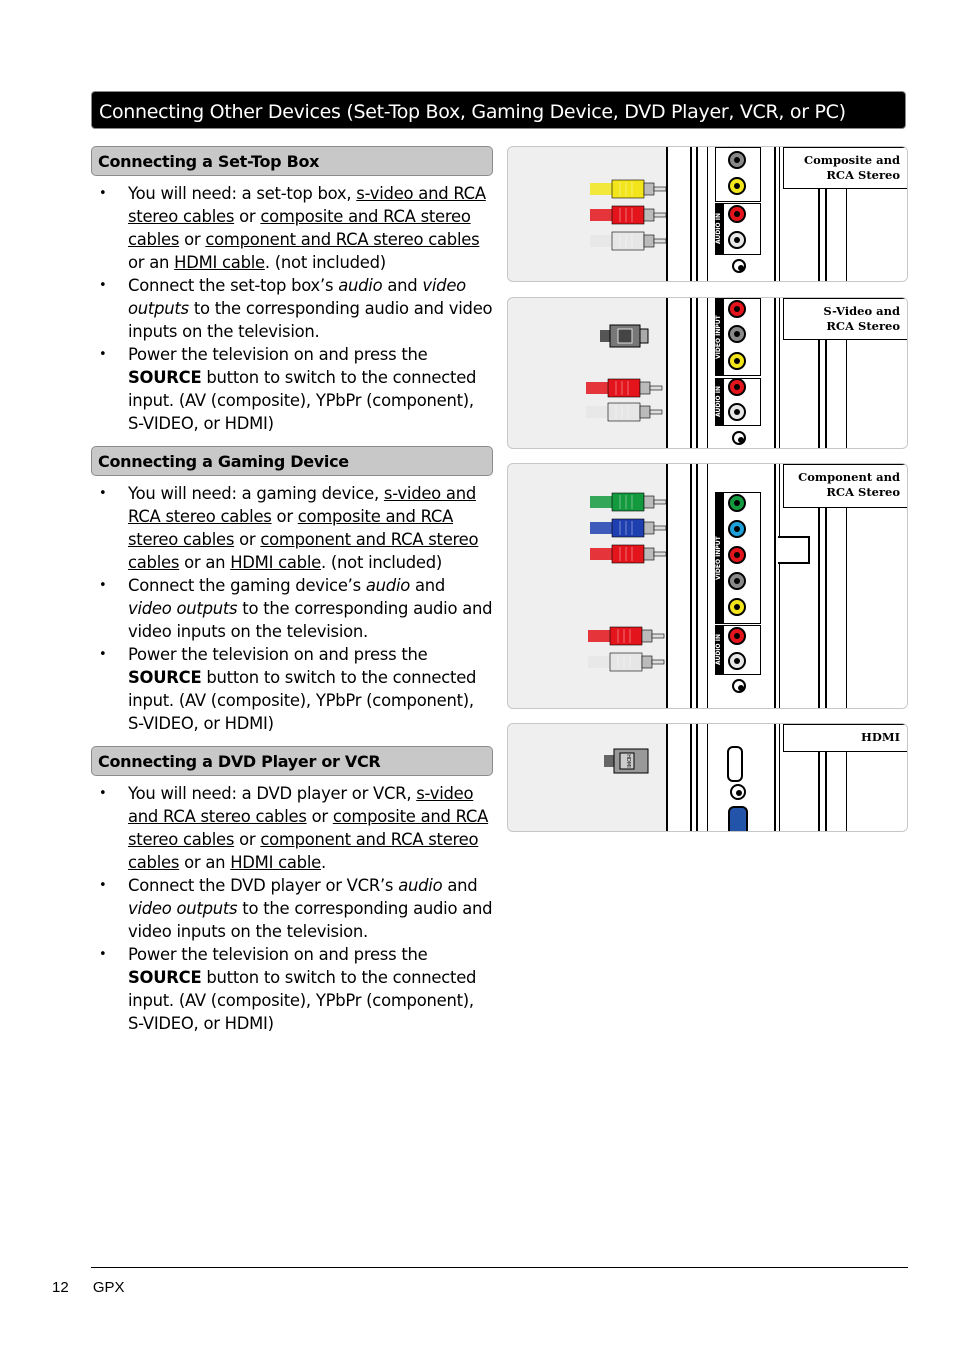 The height and width of the screenshot is (1350, 954). I want to click on brand-name: GPX, so click(108, 1287).